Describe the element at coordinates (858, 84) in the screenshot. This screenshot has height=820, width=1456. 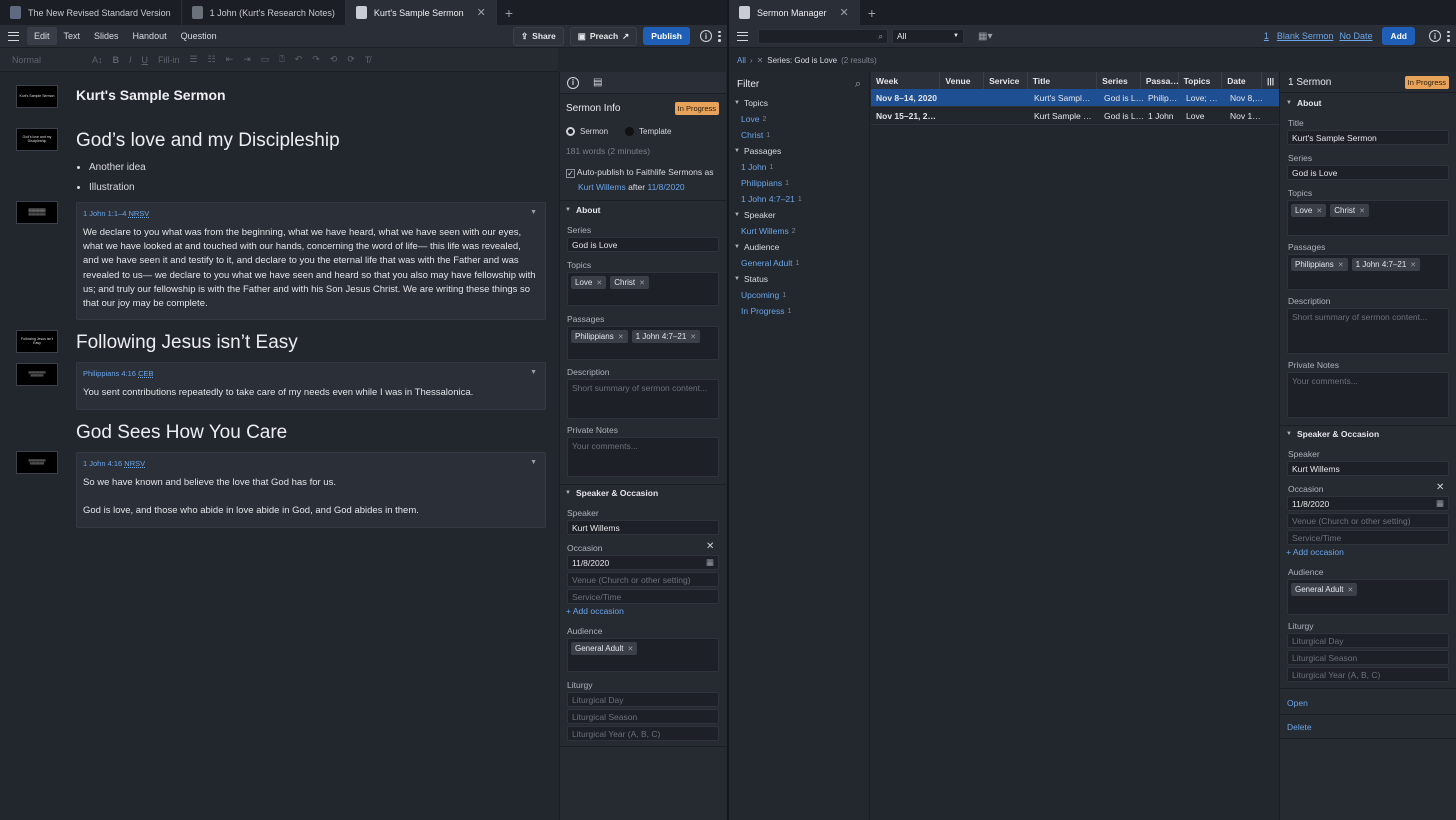
I see `search-icon: ⌕` at that location.